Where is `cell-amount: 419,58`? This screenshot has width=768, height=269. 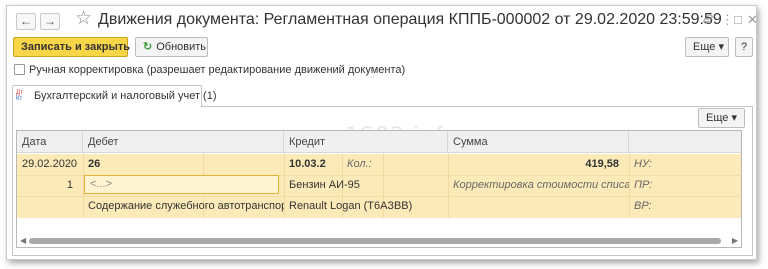 cell-amount: 419,58 is located at coordinates (536, 164).